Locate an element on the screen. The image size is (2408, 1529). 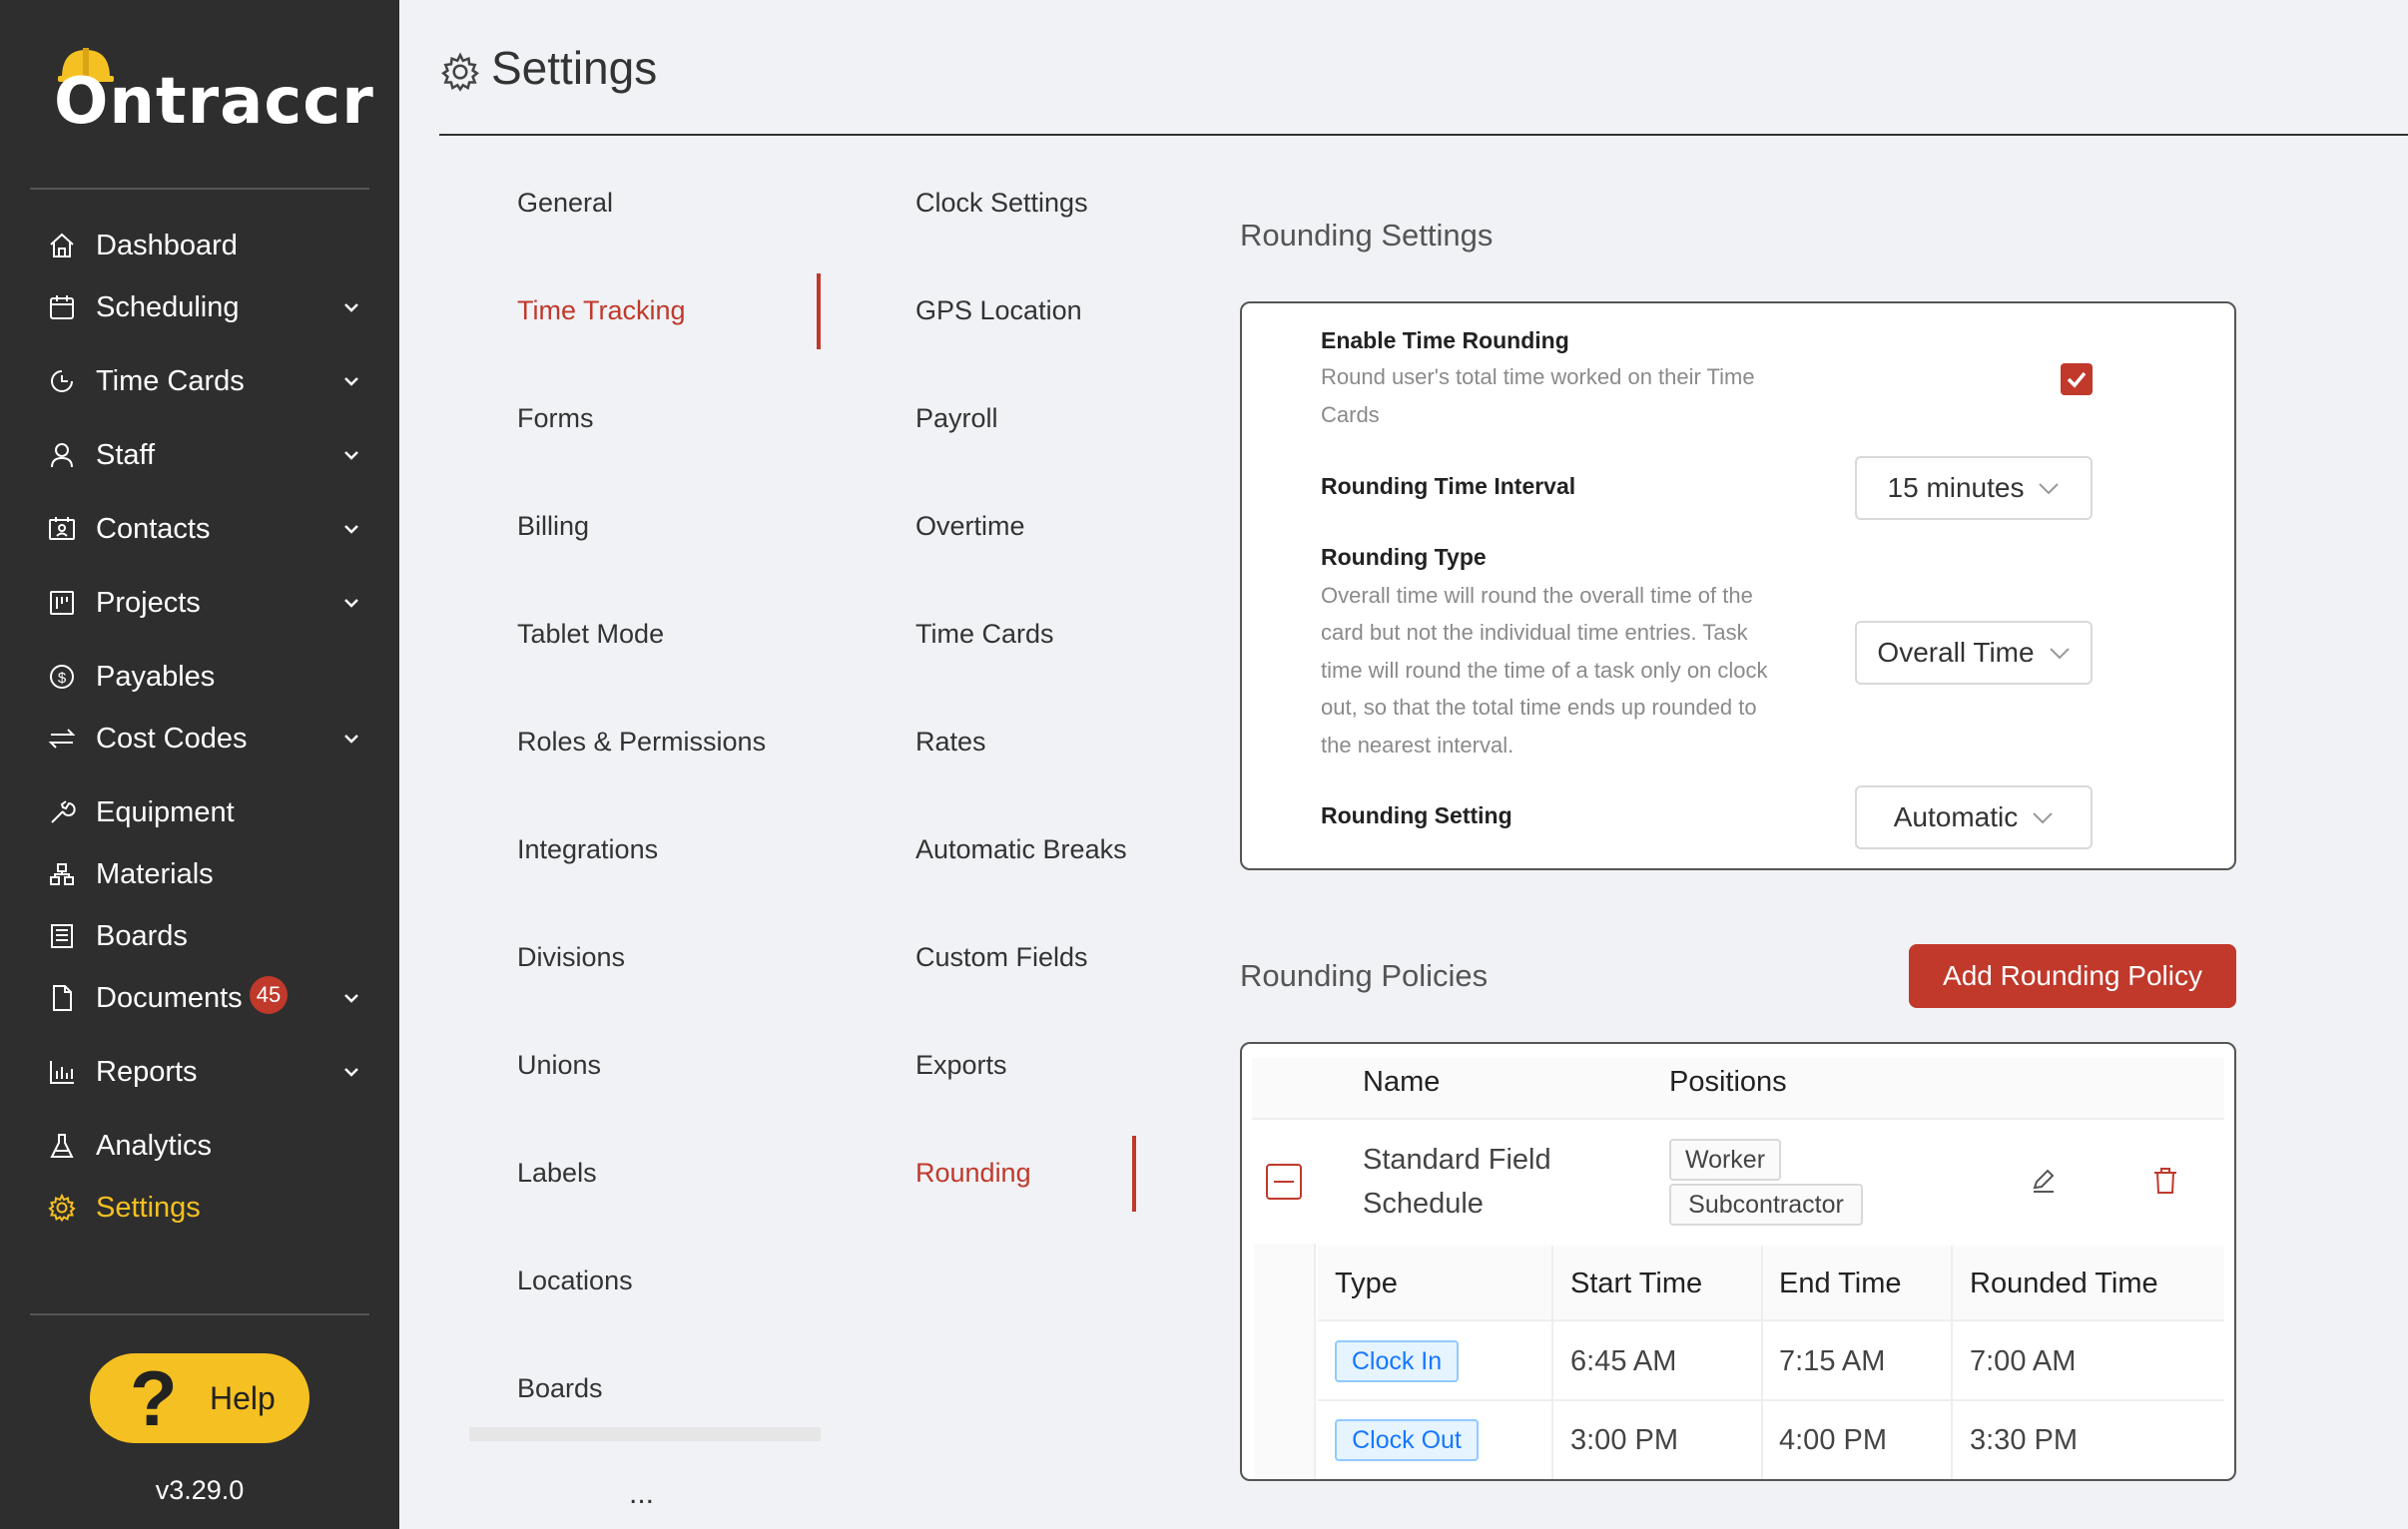
help-button: ? Help is located at coordinates (199, 1398).